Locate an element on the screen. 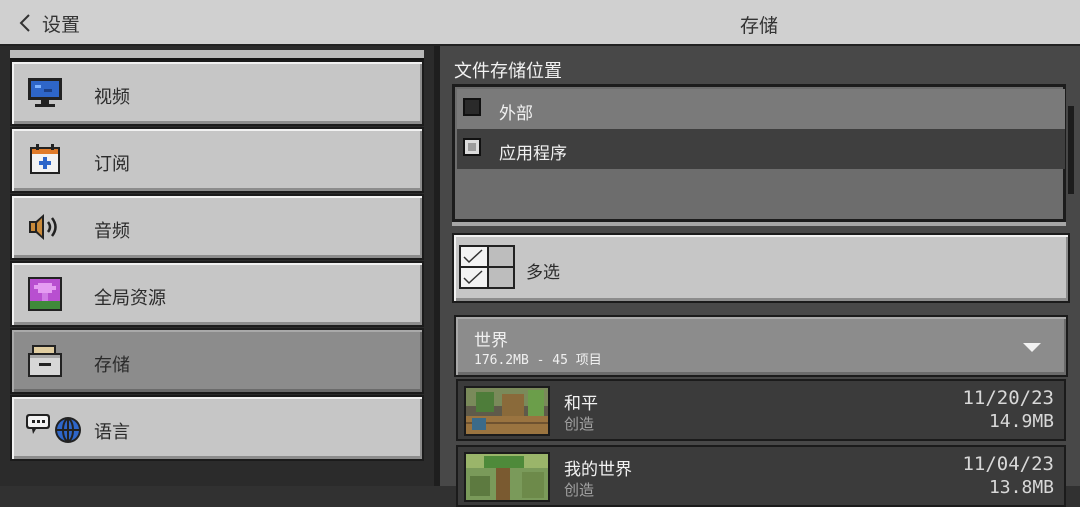 The image size is (1080, 507). sidebar-item-storage: 存储 is located at coordinates (217, 361).